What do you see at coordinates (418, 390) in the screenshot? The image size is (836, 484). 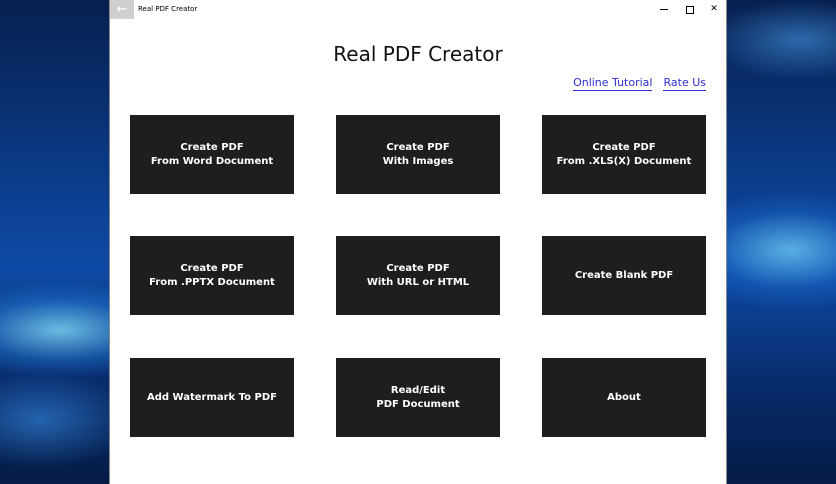 I see `tile-label-line1: Read/Edit` at bounding box center [418, 390].